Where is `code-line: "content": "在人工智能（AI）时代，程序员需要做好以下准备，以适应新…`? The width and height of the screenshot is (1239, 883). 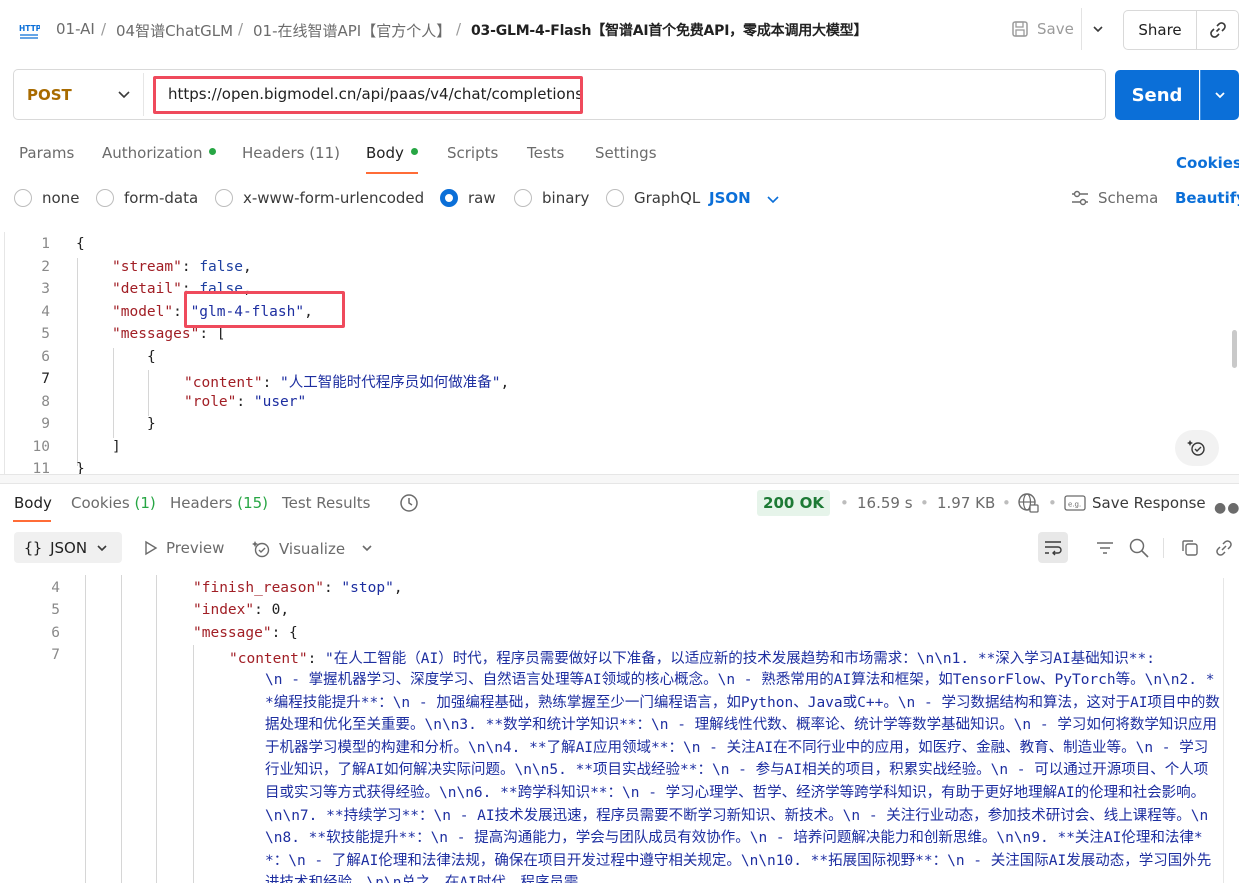
code-line: "content": "在人工智能（AI）时代，程序员需要做好以下准备，以适应新… is located at coordinates (692, 659).